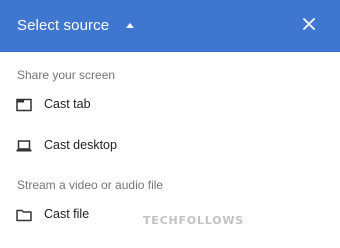 The height and width of the screenshot is (248, 340). Describe the element at coordinates (67, 104) in the screenshot. I see `cast-tab-label: Cast tab` at that location.